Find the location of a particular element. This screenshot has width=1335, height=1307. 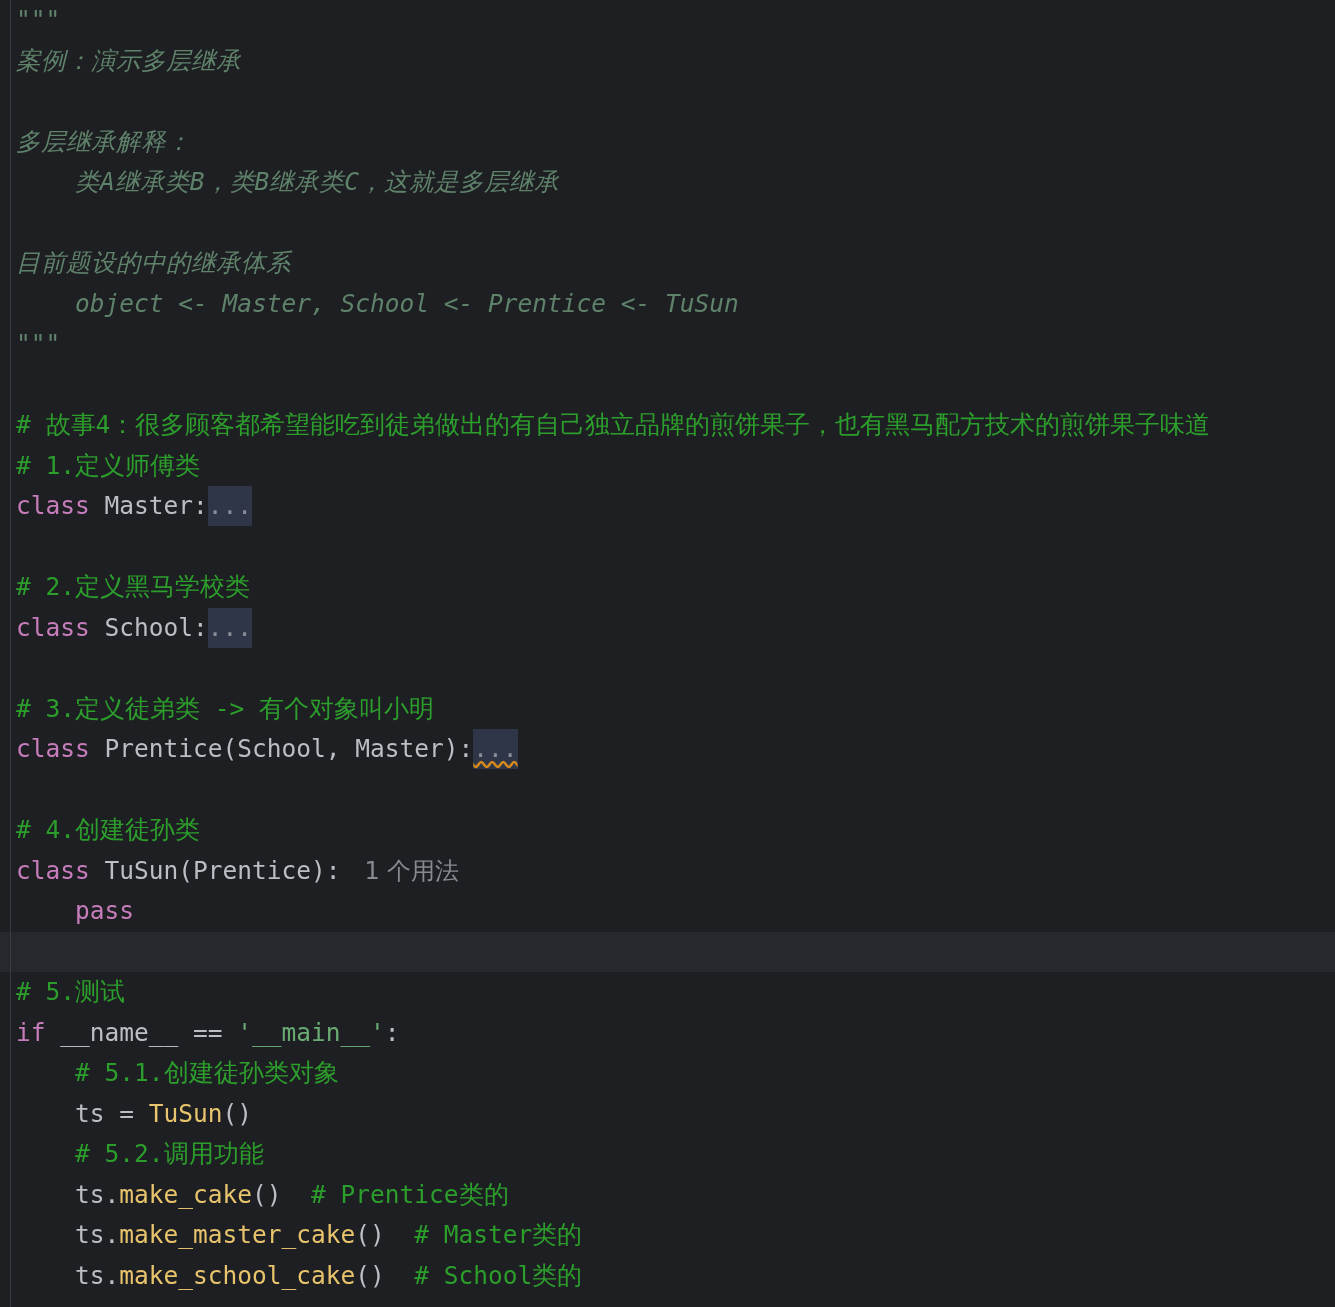

string-literal: '__main__' is located at coordinates (311, 1032).